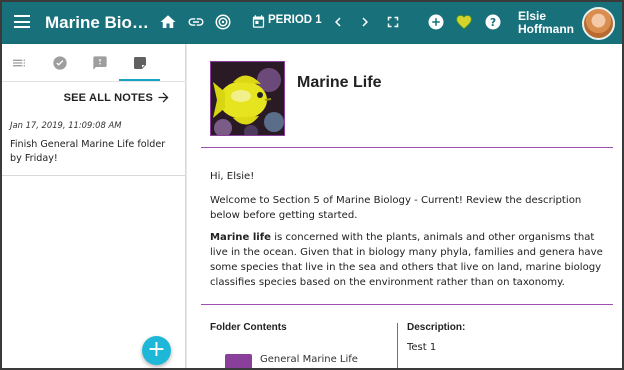  I want to click on calendar-icon, so click(259, 22).